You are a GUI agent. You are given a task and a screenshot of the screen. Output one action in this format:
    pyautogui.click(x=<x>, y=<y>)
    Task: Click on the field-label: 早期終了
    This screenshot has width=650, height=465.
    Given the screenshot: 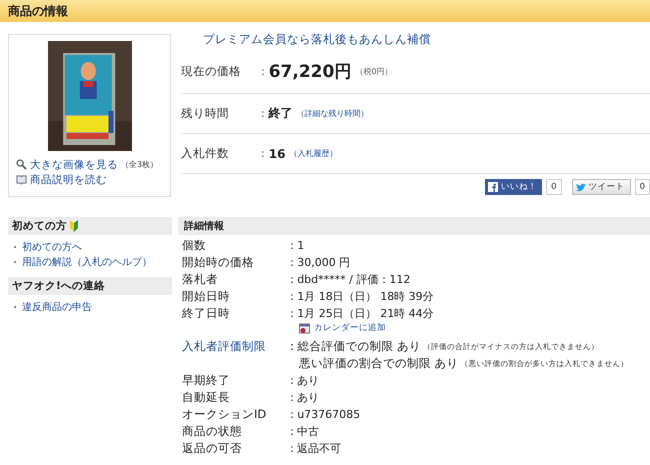 What is the action you would take?
    pyautogui.click(x=206, y=380)
    